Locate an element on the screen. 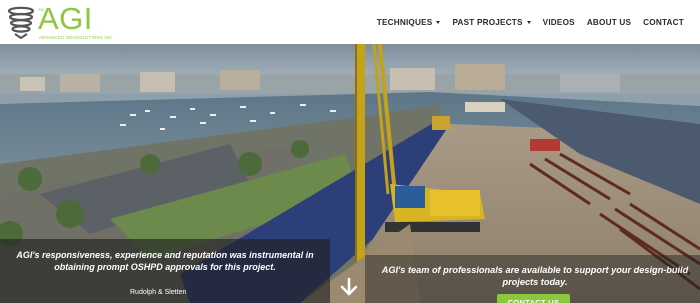 The width and height of the screenshot is (700, 303). agi-logo: TM AGI Advanced Geosolutions Inc is located at coordinates (59, 20).